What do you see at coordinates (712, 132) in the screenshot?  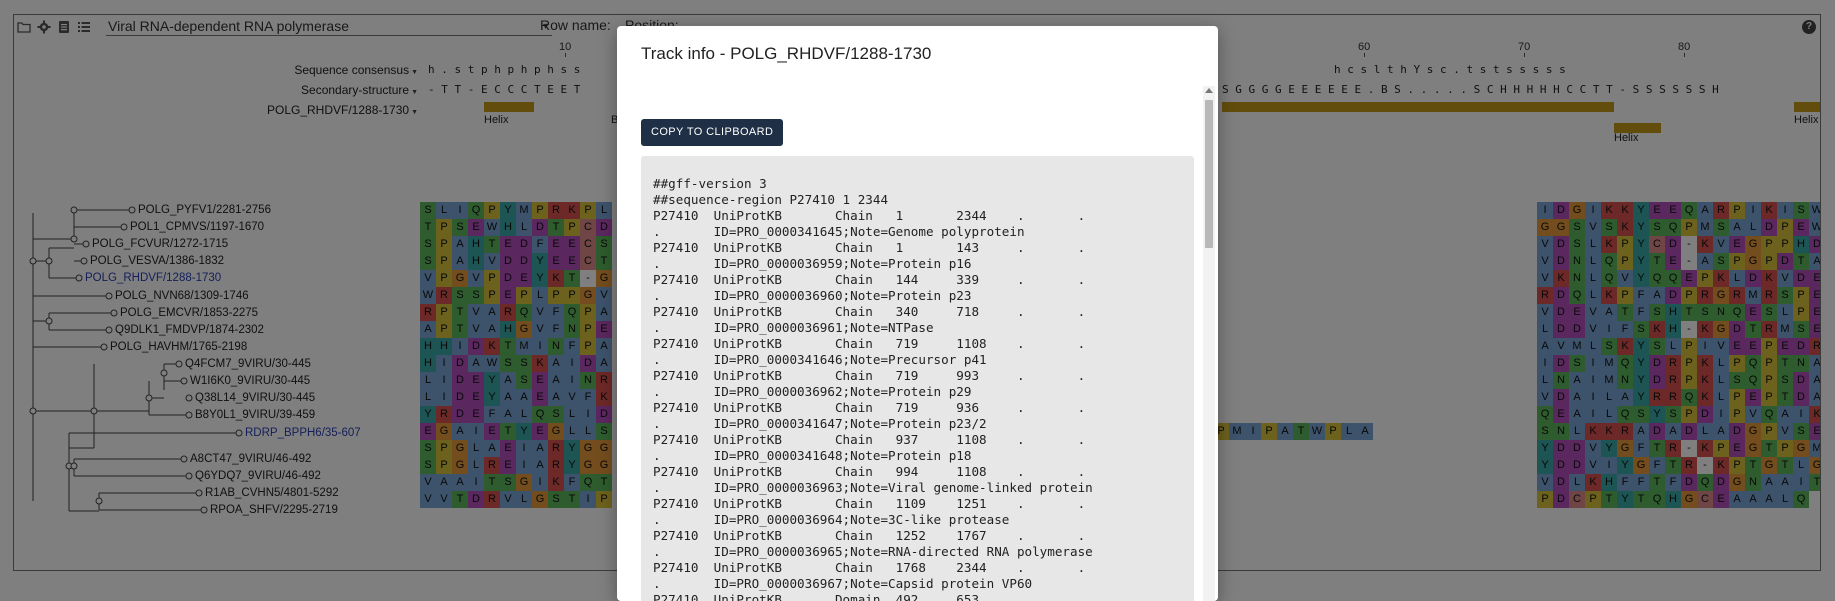 I see `copy-to-clipboard-button: COPY TO CLIPBOARD` at bounding box center [712, 132].